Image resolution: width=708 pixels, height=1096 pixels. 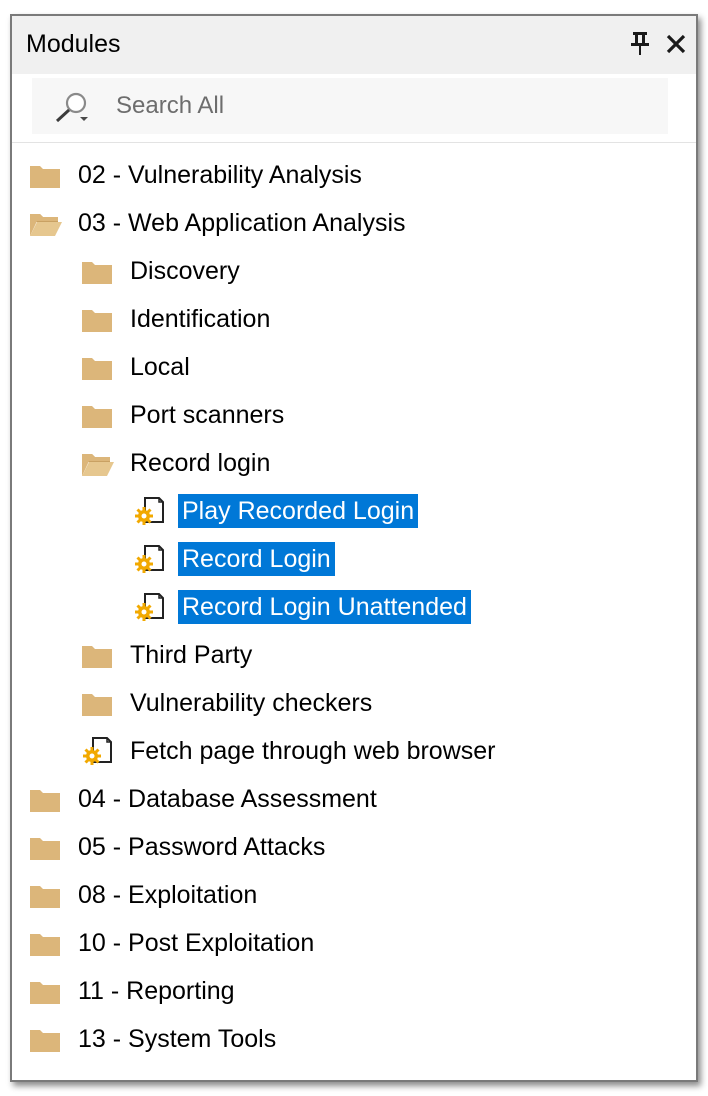 I want to click on pin-button, so click(x=640, y=43).